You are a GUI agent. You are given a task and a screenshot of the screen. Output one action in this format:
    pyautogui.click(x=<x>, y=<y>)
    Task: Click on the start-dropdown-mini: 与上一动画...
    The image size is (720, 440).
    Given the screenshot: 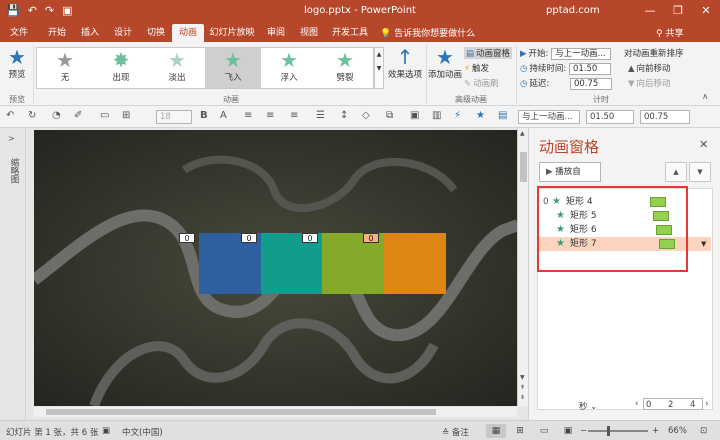 What is the action you would take?
    pyautogui.click(x=549, y=117)
    